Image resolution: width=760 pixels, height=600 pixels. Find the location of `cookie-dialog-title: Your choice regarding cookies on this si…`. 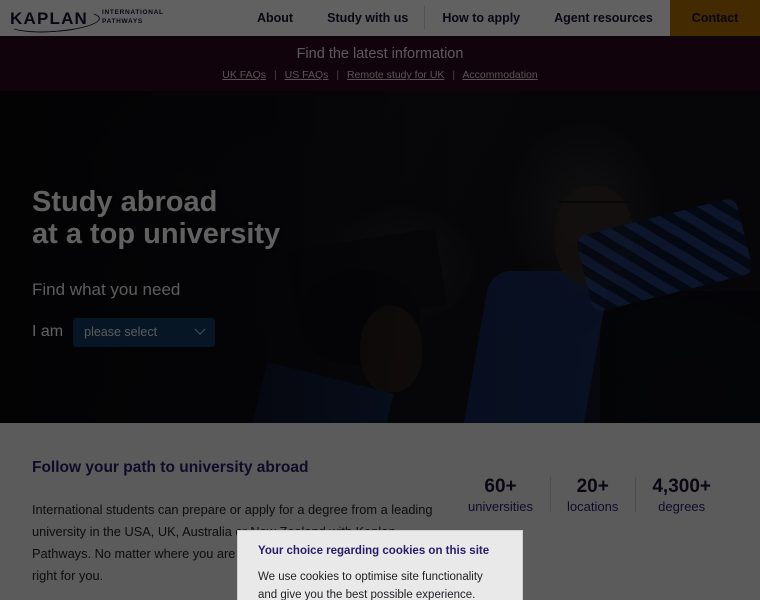

cookie-dialog-title: Your choice regarding cookies on this si… is located at coordinates (374, 551).